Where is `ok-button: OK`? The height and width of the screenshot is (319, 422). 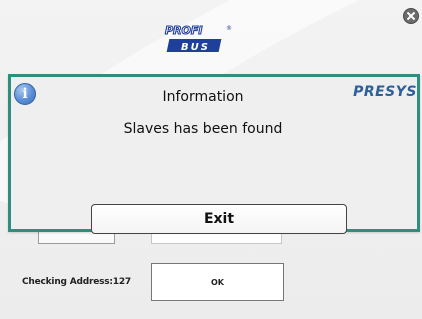
ok-button: OK is located at coordinates (217, 282).